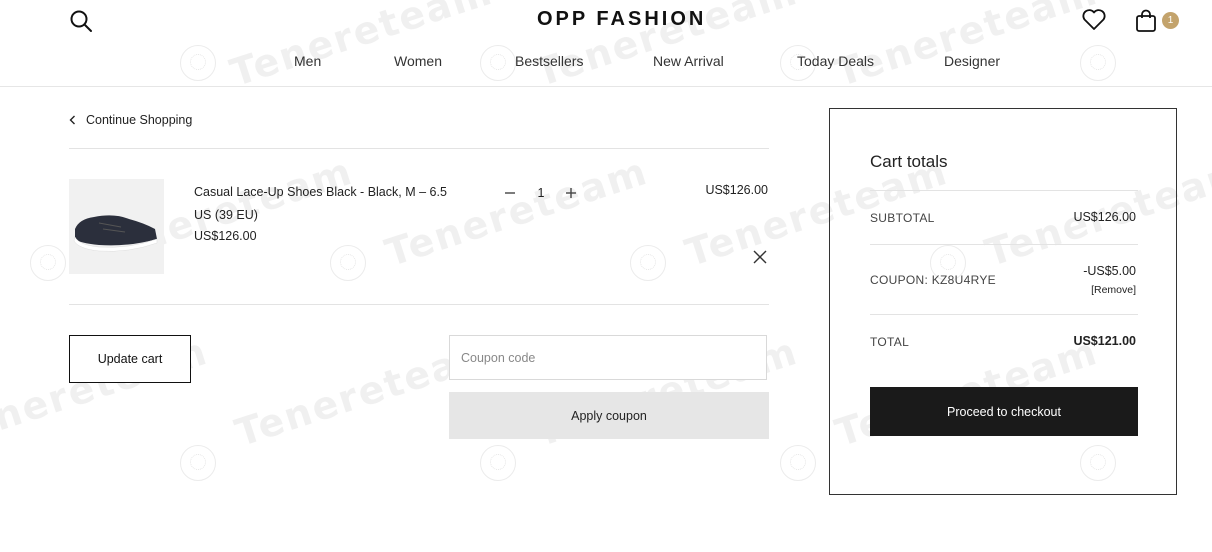  What do you see at coordinates (1147, 21) in the screenshot?
I see `cart-bag-icon` at bounding box center [1147, 21].